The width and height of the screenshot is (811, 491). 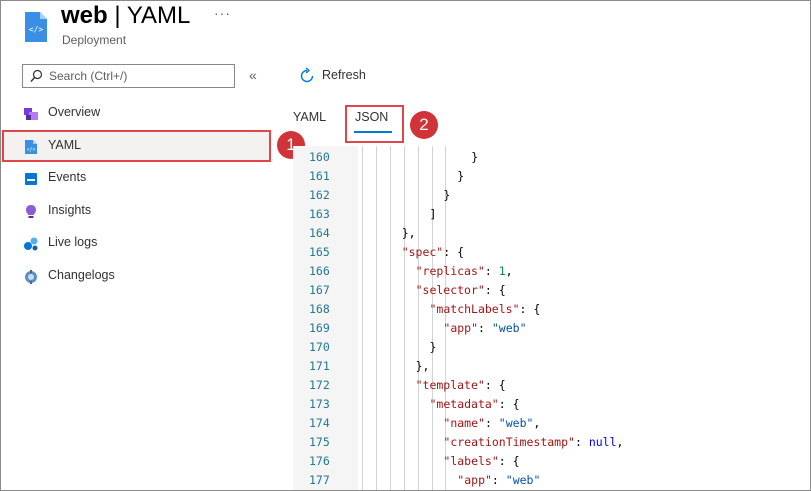 What do you see at coordinates (319, 404) in the screenshot?
I see `line-number: 173` at bounding box center [319, 404].